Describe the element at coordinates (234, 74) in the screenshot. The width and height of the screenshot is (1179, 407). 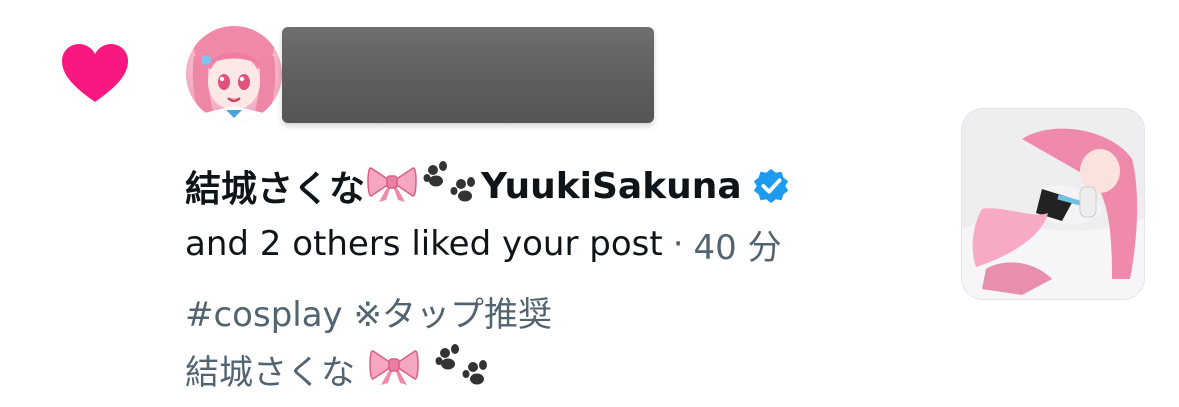
I see `avatar` at that location.